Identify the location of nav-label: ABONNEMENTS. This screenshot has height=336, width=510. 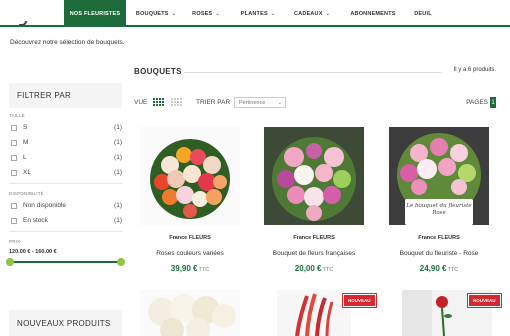
(373, 13).